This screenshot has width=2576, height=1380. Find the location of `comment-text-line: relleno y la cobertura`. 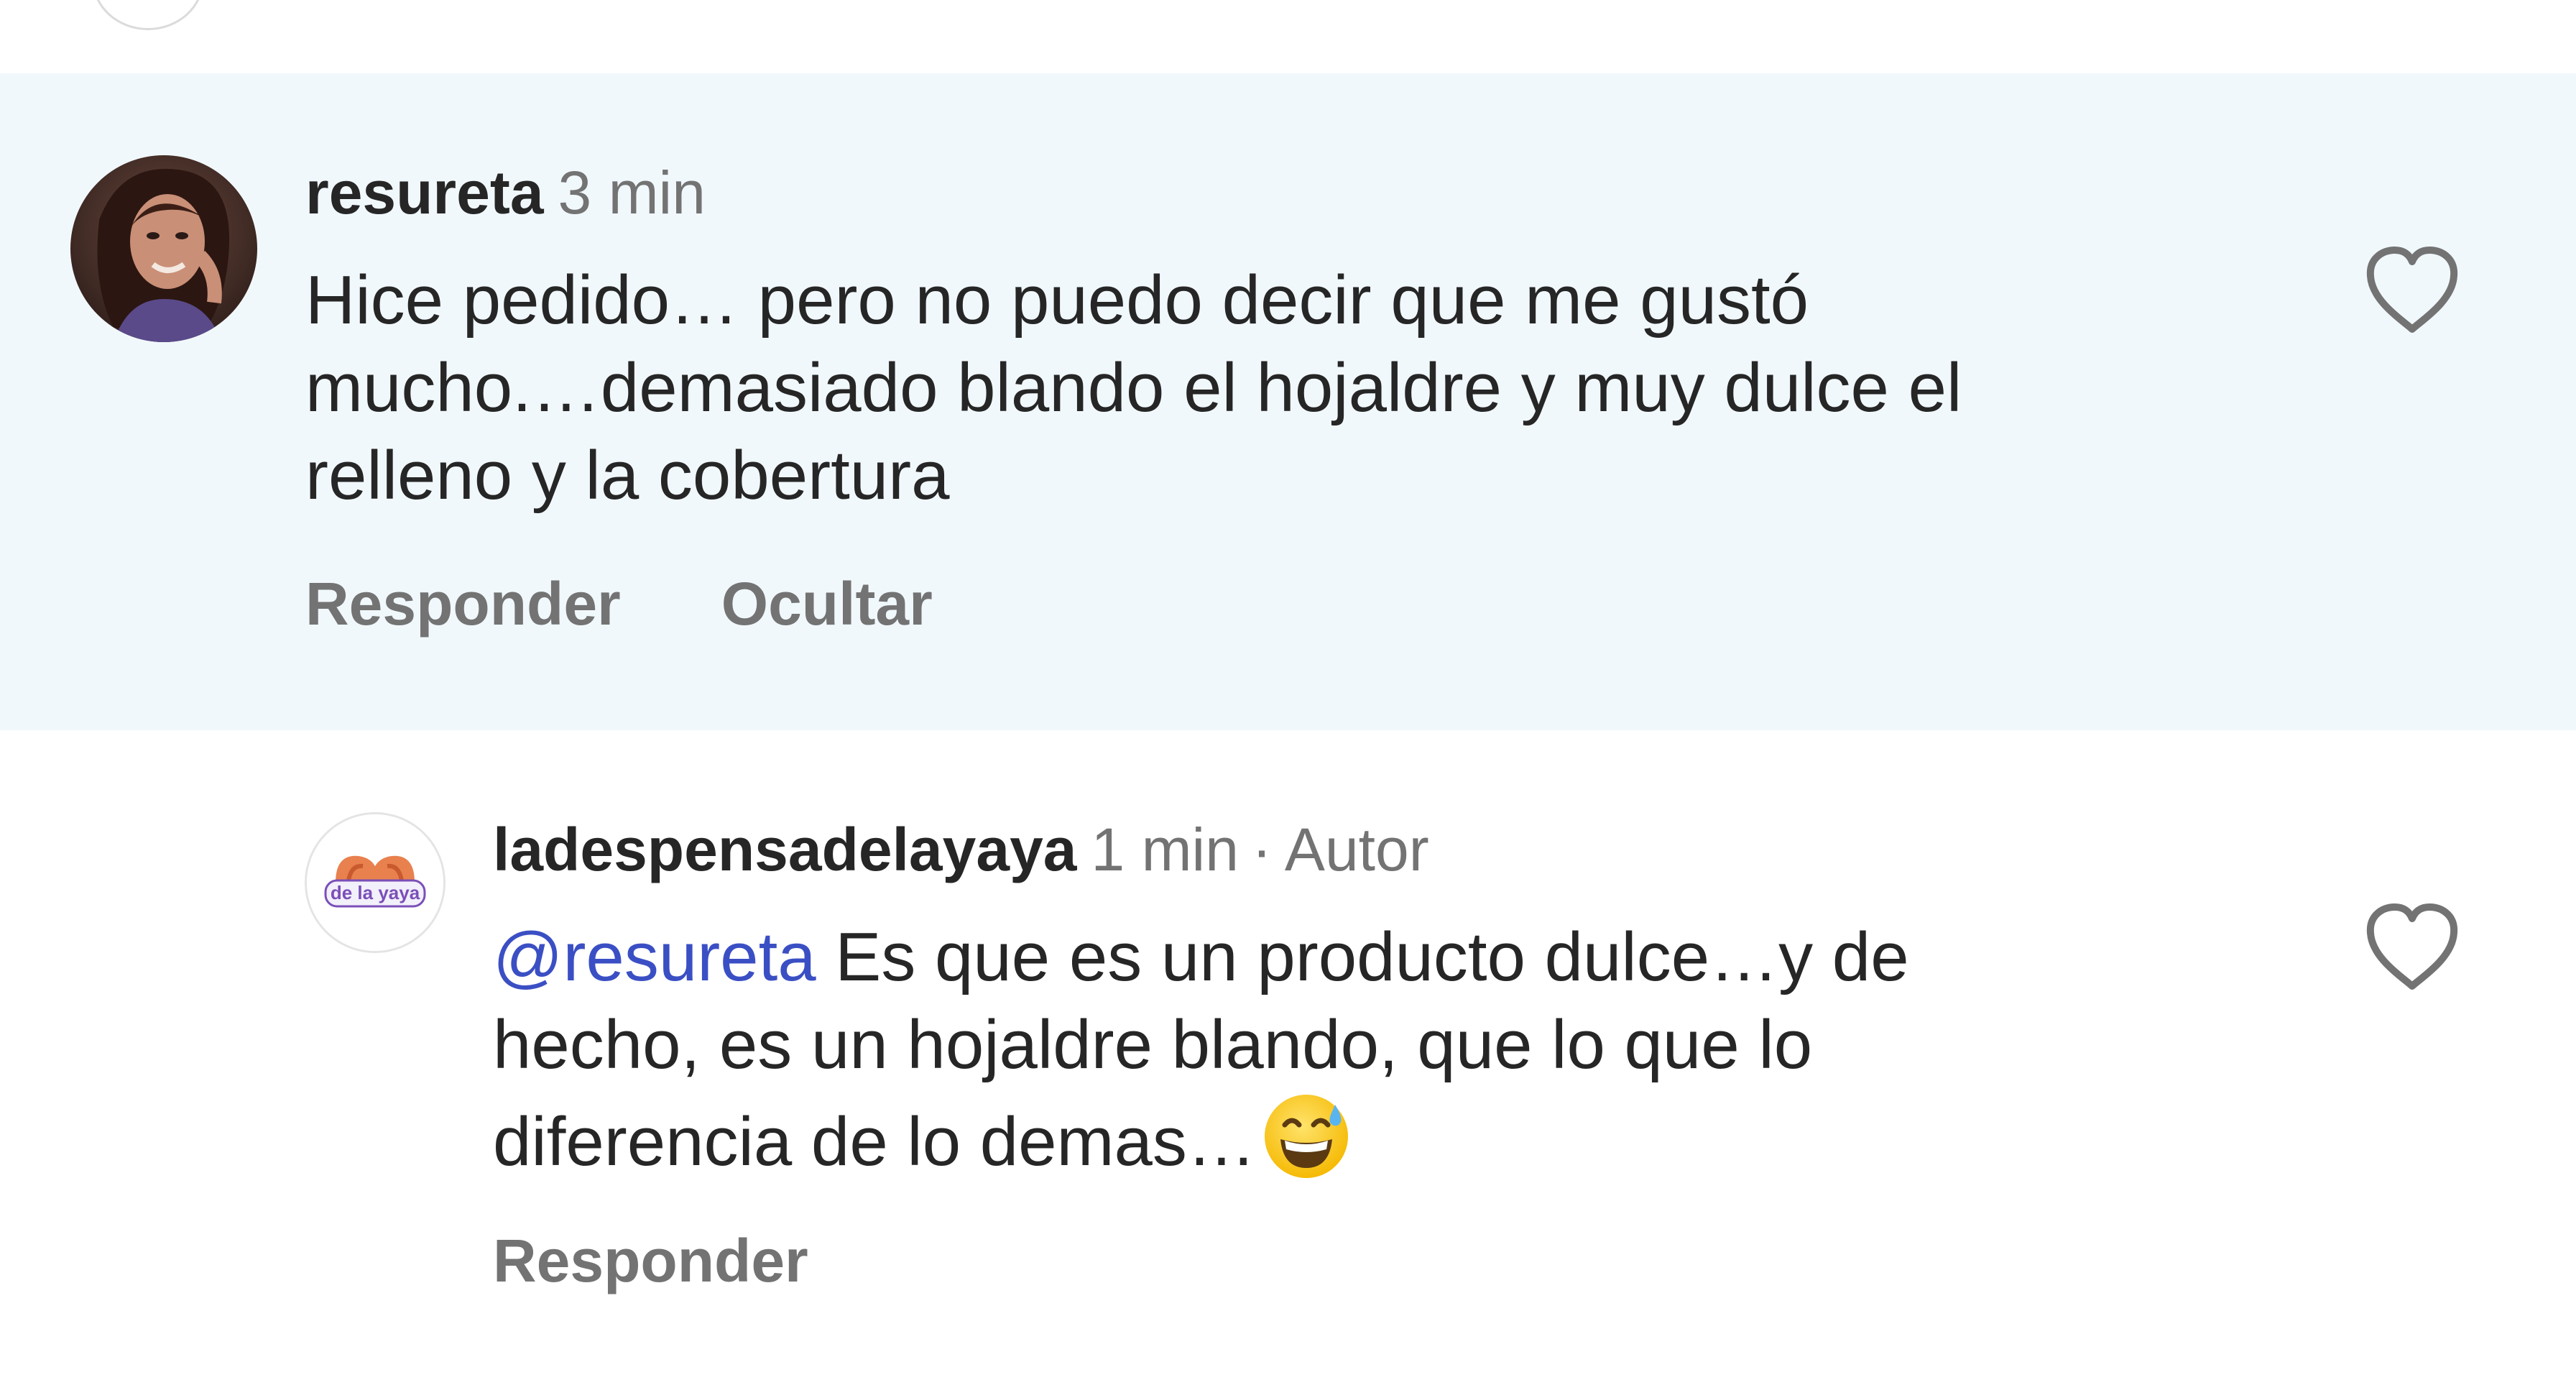

comment-text-line: relleno y la cobertura is located at coordinates (627, 475).